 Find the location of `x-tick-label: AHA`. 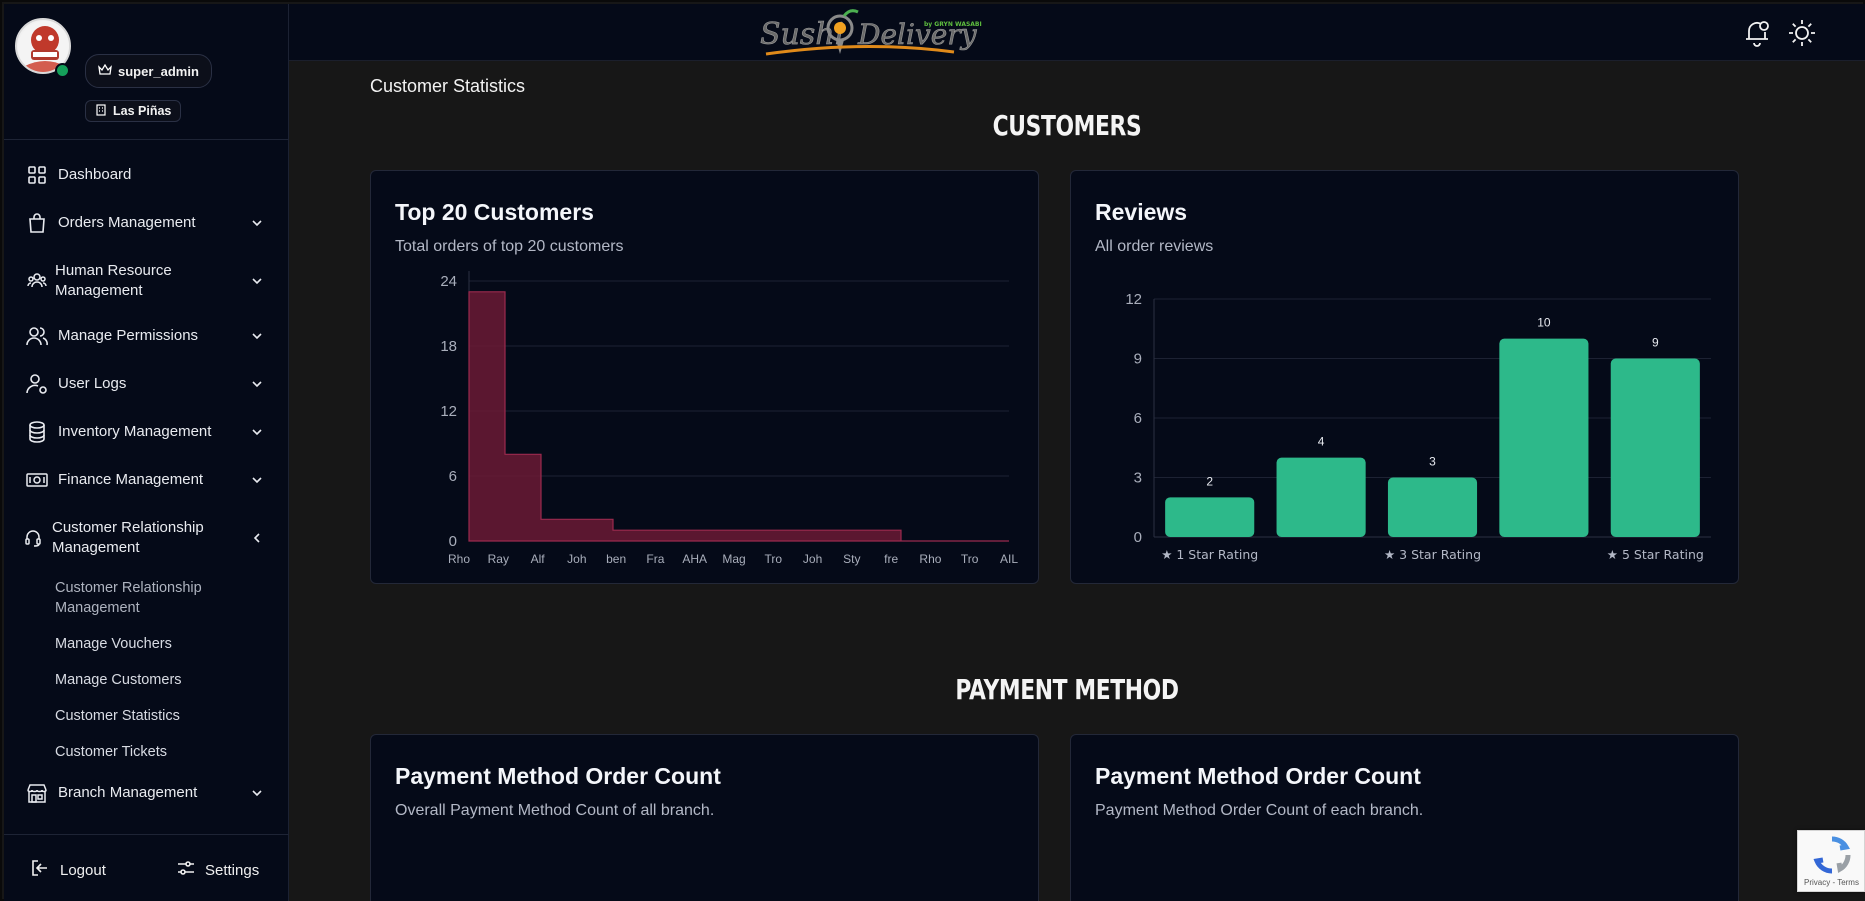

x-tick-label: AHA is located at coordinates (694, 559).